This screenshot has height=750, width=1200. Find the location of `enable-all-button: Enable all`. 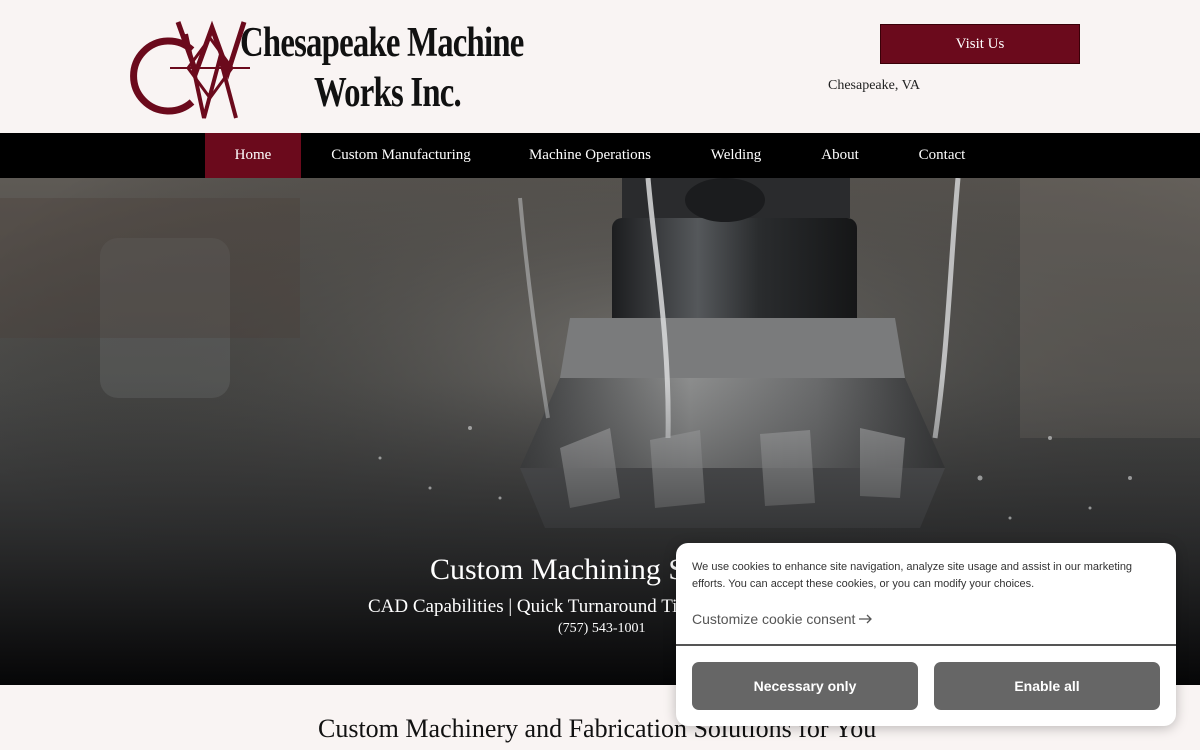

enable-all-button: Enable all is located at coordinates (1047, 686).